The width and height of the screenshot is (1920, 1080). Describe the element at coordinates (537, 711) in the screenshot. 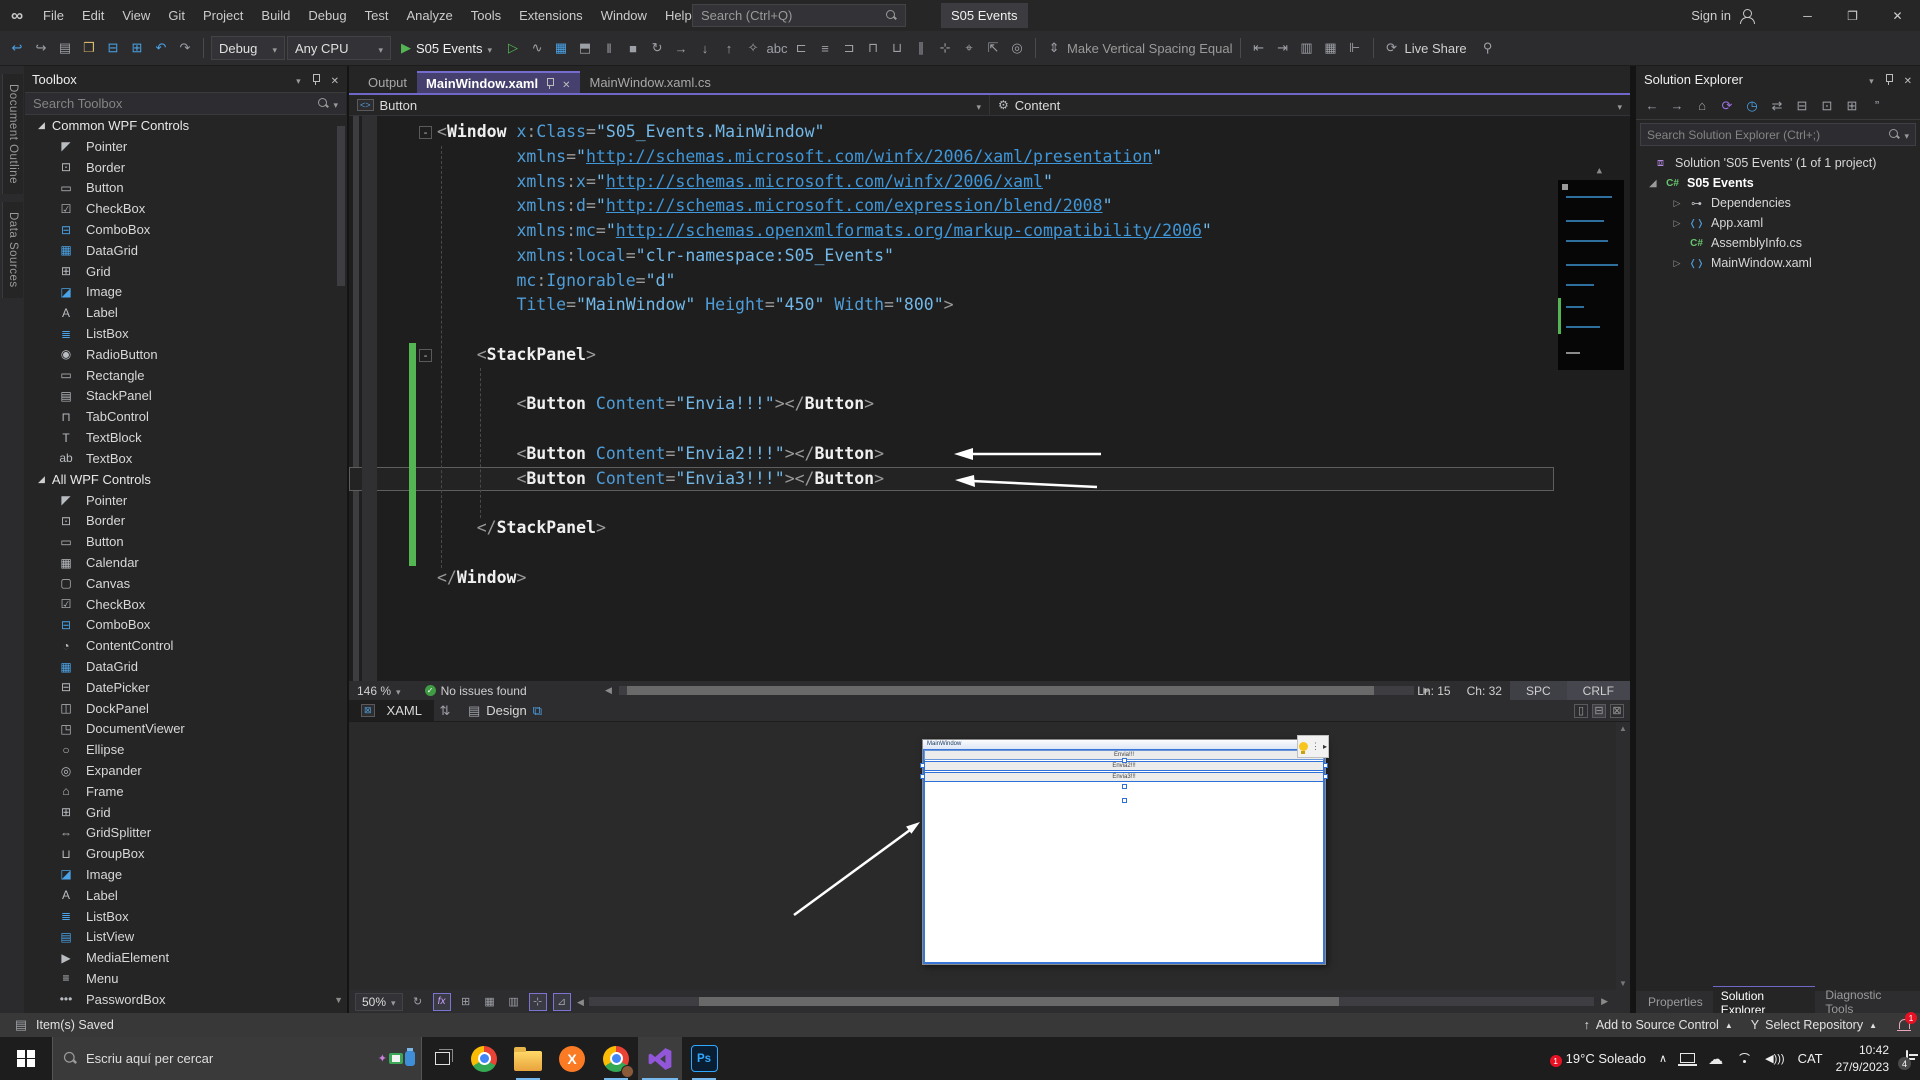

I see `popout-icon: ⧉` at that location.